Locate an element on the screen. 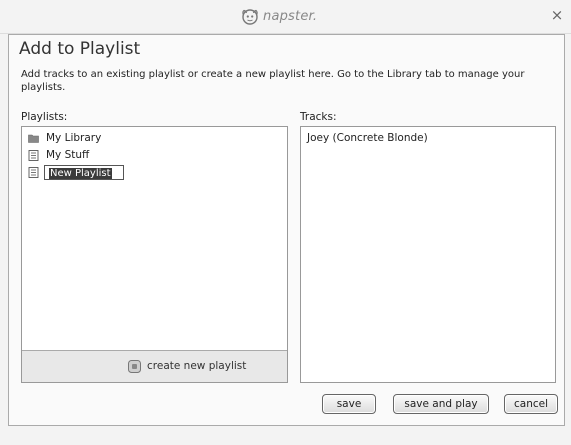  playlist-item-my-library: My Library is located at coordinates (64, 138).